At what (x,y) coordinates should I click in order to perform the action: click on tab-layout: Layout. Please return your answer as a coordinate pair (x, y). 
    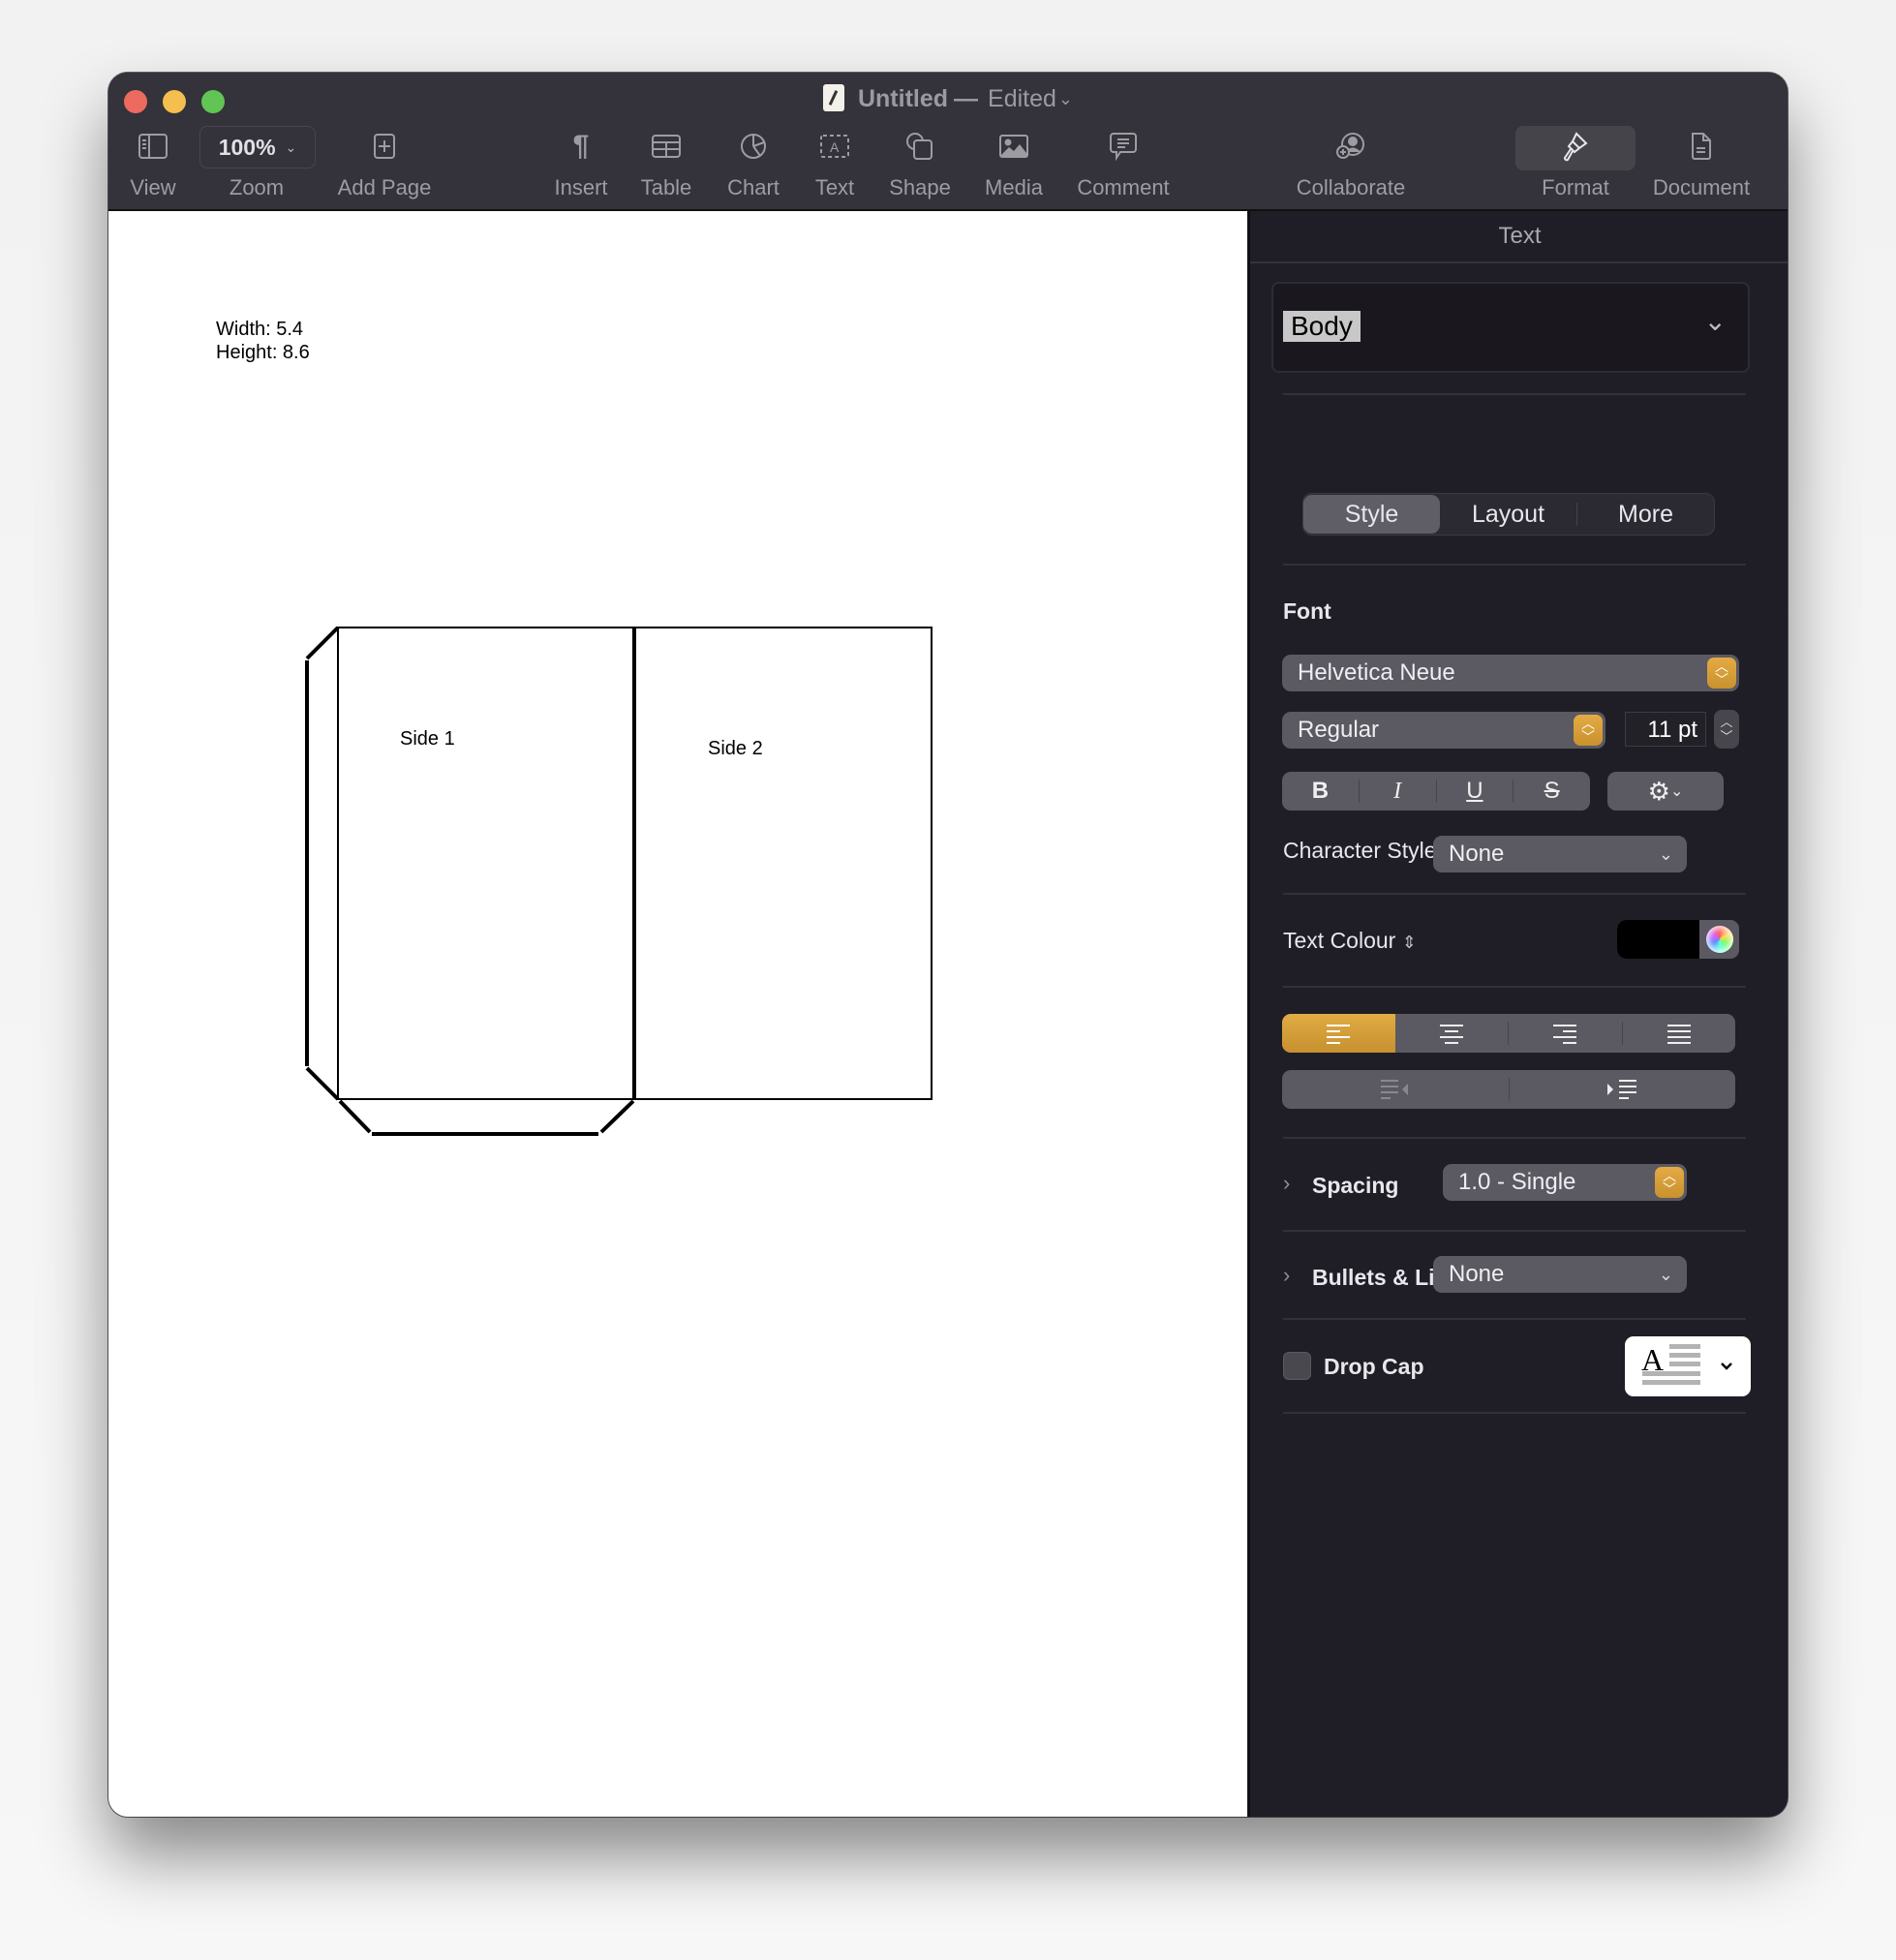
    Looking at the image, I should click on (1508, 514).